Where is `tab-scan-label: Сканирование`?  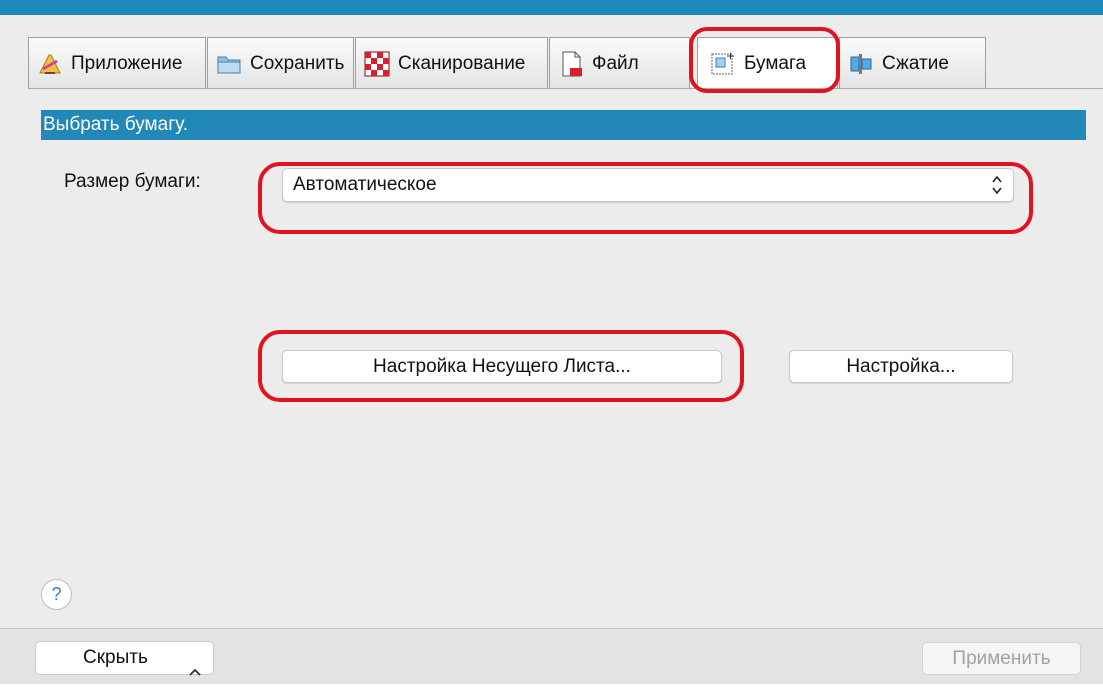 tab-scan-label: Сканирование is located at coordinates (462, 63).